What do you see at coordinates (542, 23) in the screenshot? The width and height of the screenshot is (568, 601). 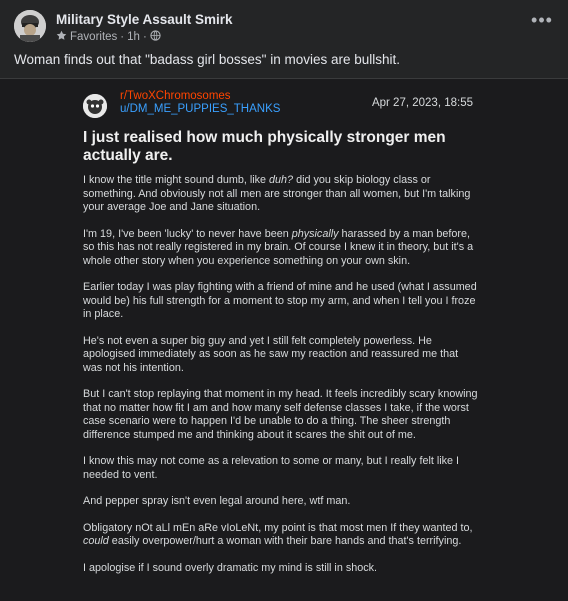 I see `more-options-icon: •••` at bounding box center [542, 23].